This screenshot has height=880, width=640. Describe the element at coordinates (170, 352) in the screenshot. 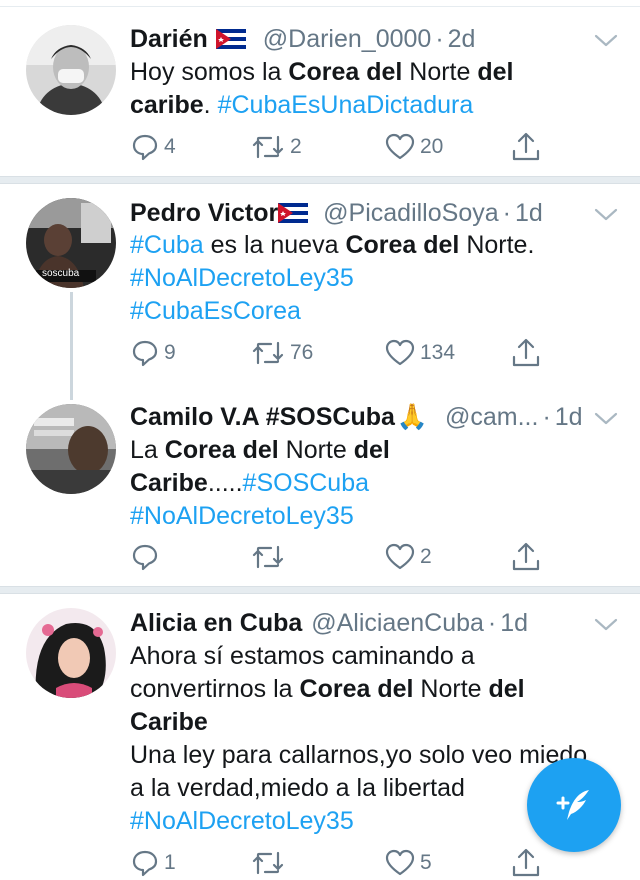

I see `reply-count: 9` at that location.